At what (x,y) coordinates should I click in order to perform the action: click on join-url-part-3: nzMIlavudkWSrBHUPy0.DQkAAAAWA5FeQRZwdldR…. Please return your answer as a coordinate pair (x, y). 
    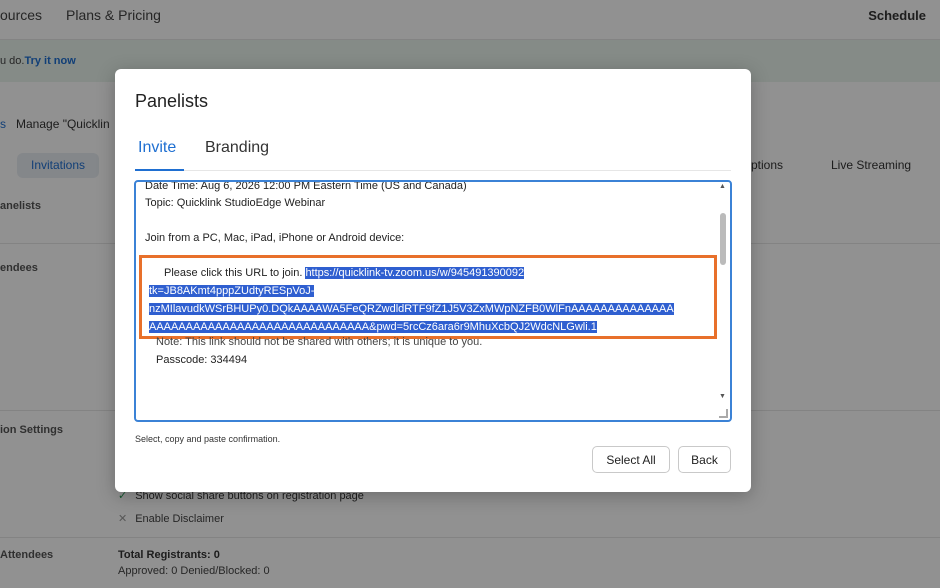
    Looking at the image, I should click on (411, 309).